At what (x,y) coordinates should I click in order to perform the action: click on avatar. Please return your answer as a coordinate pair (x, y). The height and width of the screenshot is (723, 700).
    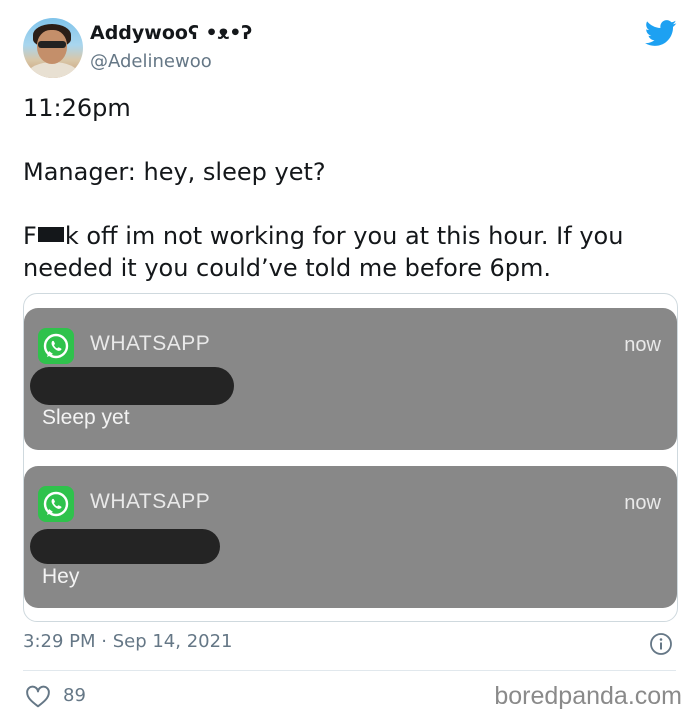
    Looking at the image, I should click on (53, 48).